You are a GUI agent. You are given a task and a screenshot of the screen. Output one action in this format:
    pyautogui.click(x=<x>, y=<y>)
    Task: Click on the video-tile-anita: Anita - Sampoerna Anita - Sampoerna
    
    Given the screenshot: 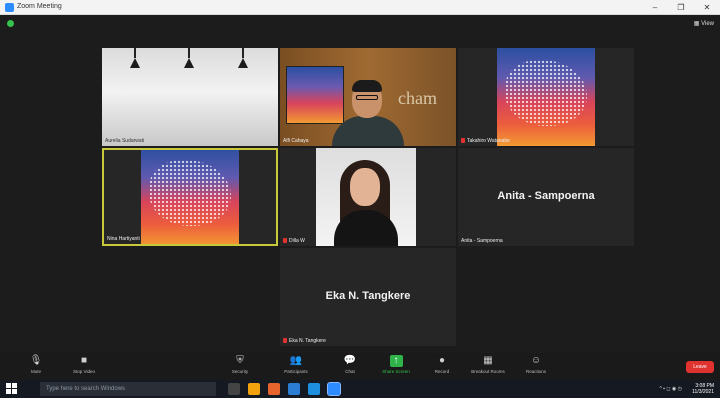 What is the action you would take?
    pyautogui.click(x=546, y=197)
    